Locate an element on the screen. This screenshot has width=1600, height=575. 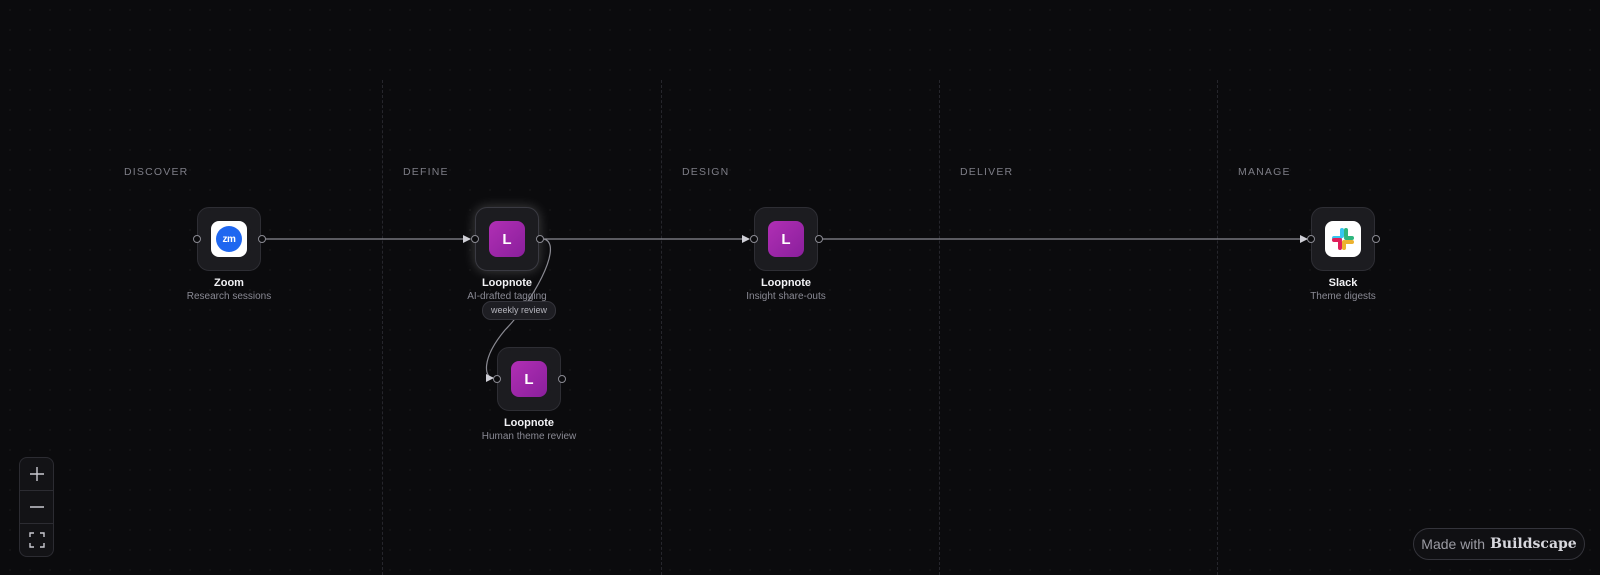
node-slack: Slack Theme digests is located at coordinates (1343, 254).